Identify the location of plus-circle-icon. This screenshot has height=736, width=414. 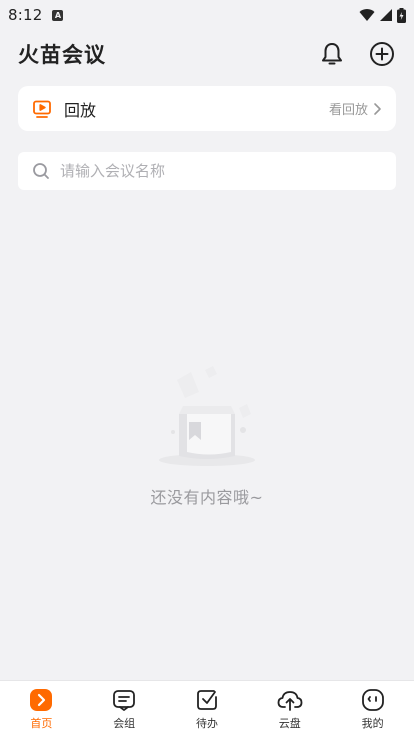
(382, 54).